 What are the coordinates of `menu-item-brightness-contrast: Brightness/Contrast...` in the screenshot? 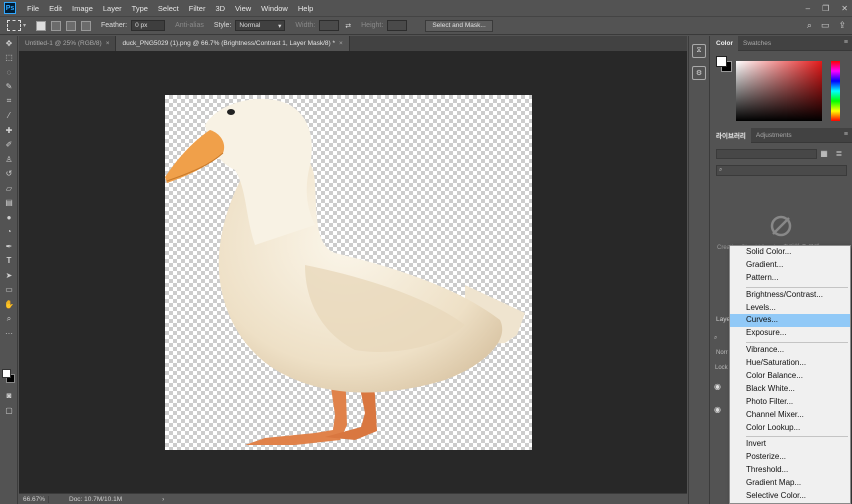 It's located at (790, 295).